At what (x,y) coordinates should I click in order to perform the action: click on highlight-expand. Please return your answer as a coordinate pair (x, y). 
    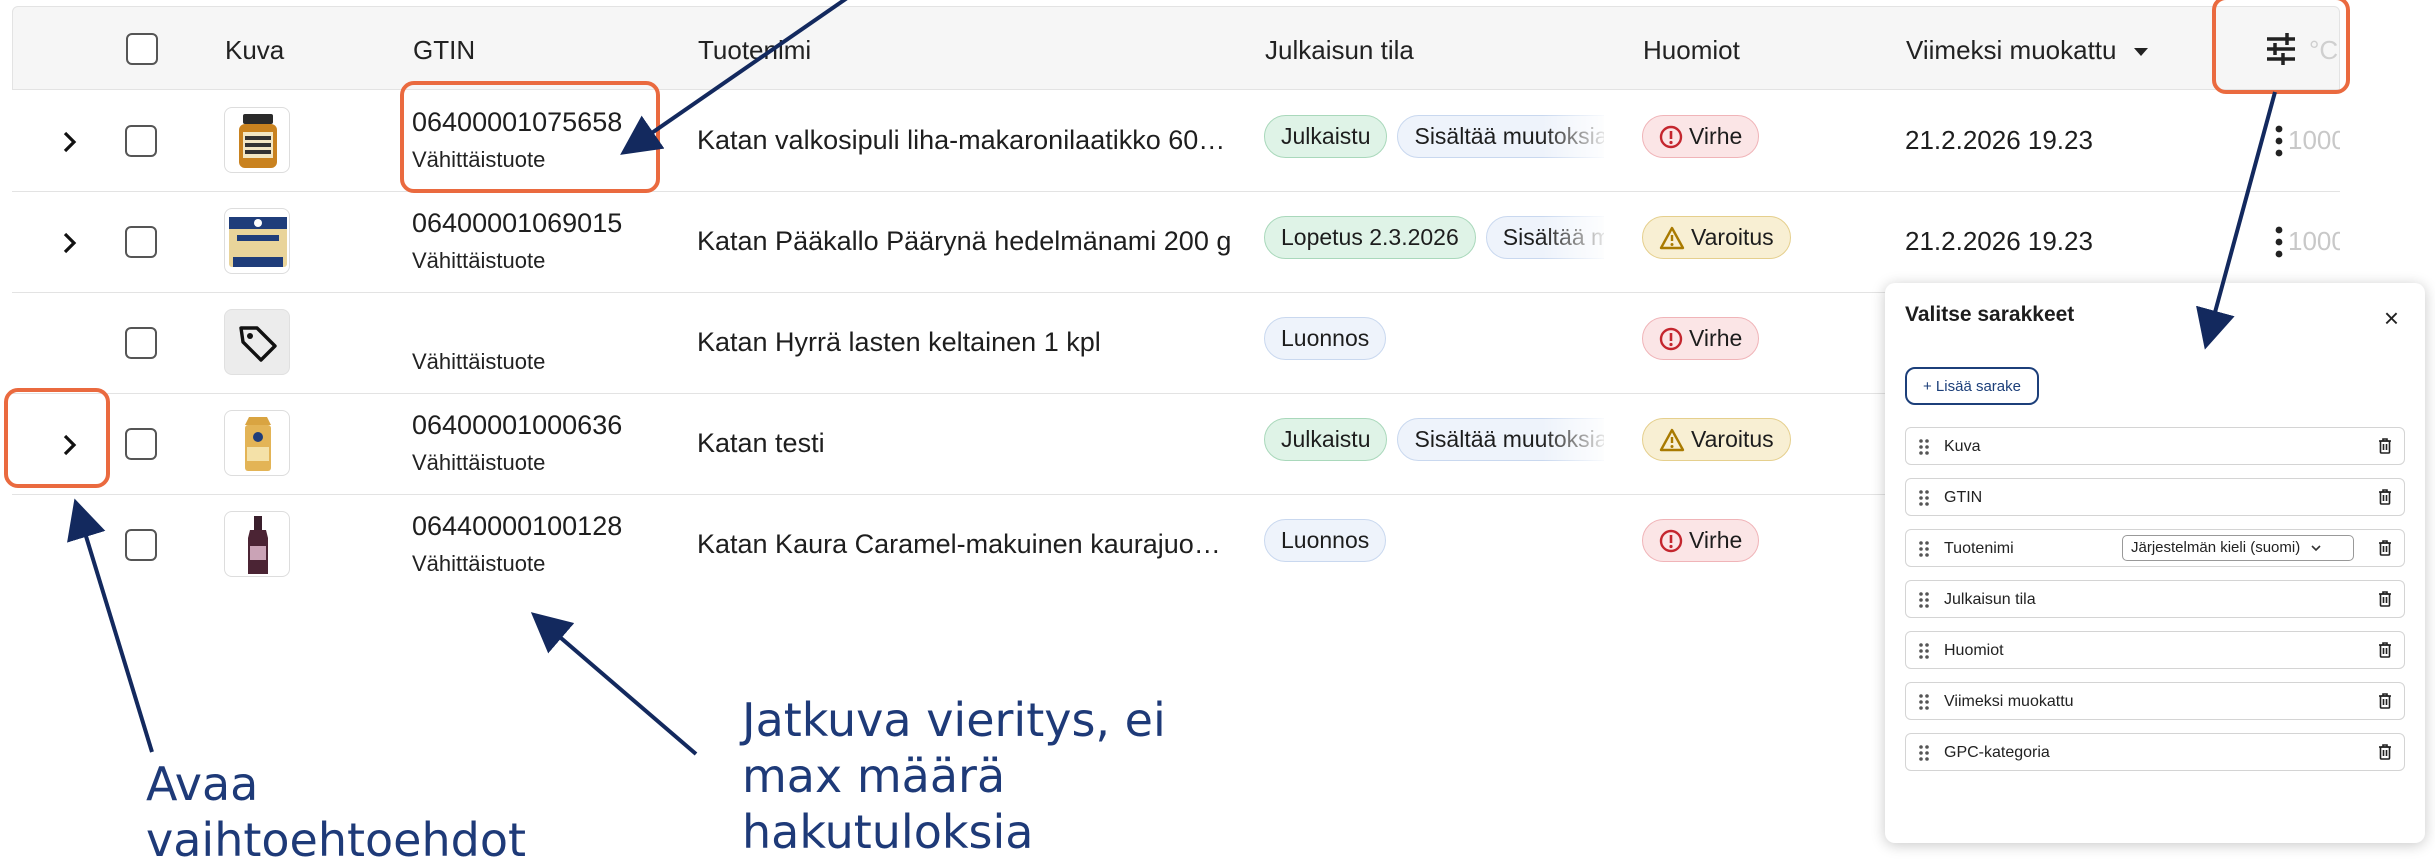
    Looking at the image, I should click on (57, 438).